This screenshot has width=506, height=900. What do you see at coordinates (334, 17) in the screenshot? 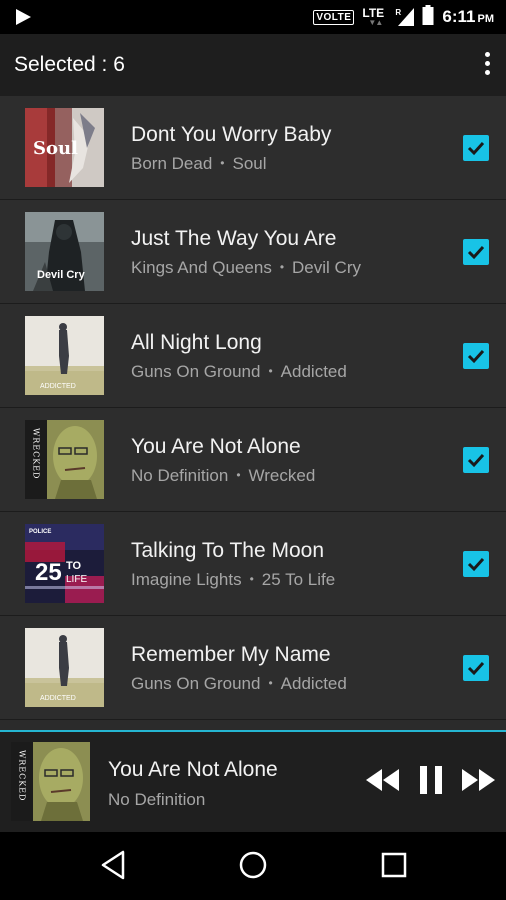
I see `volte-badge: VOLTE` at bounding box center [334, 17].